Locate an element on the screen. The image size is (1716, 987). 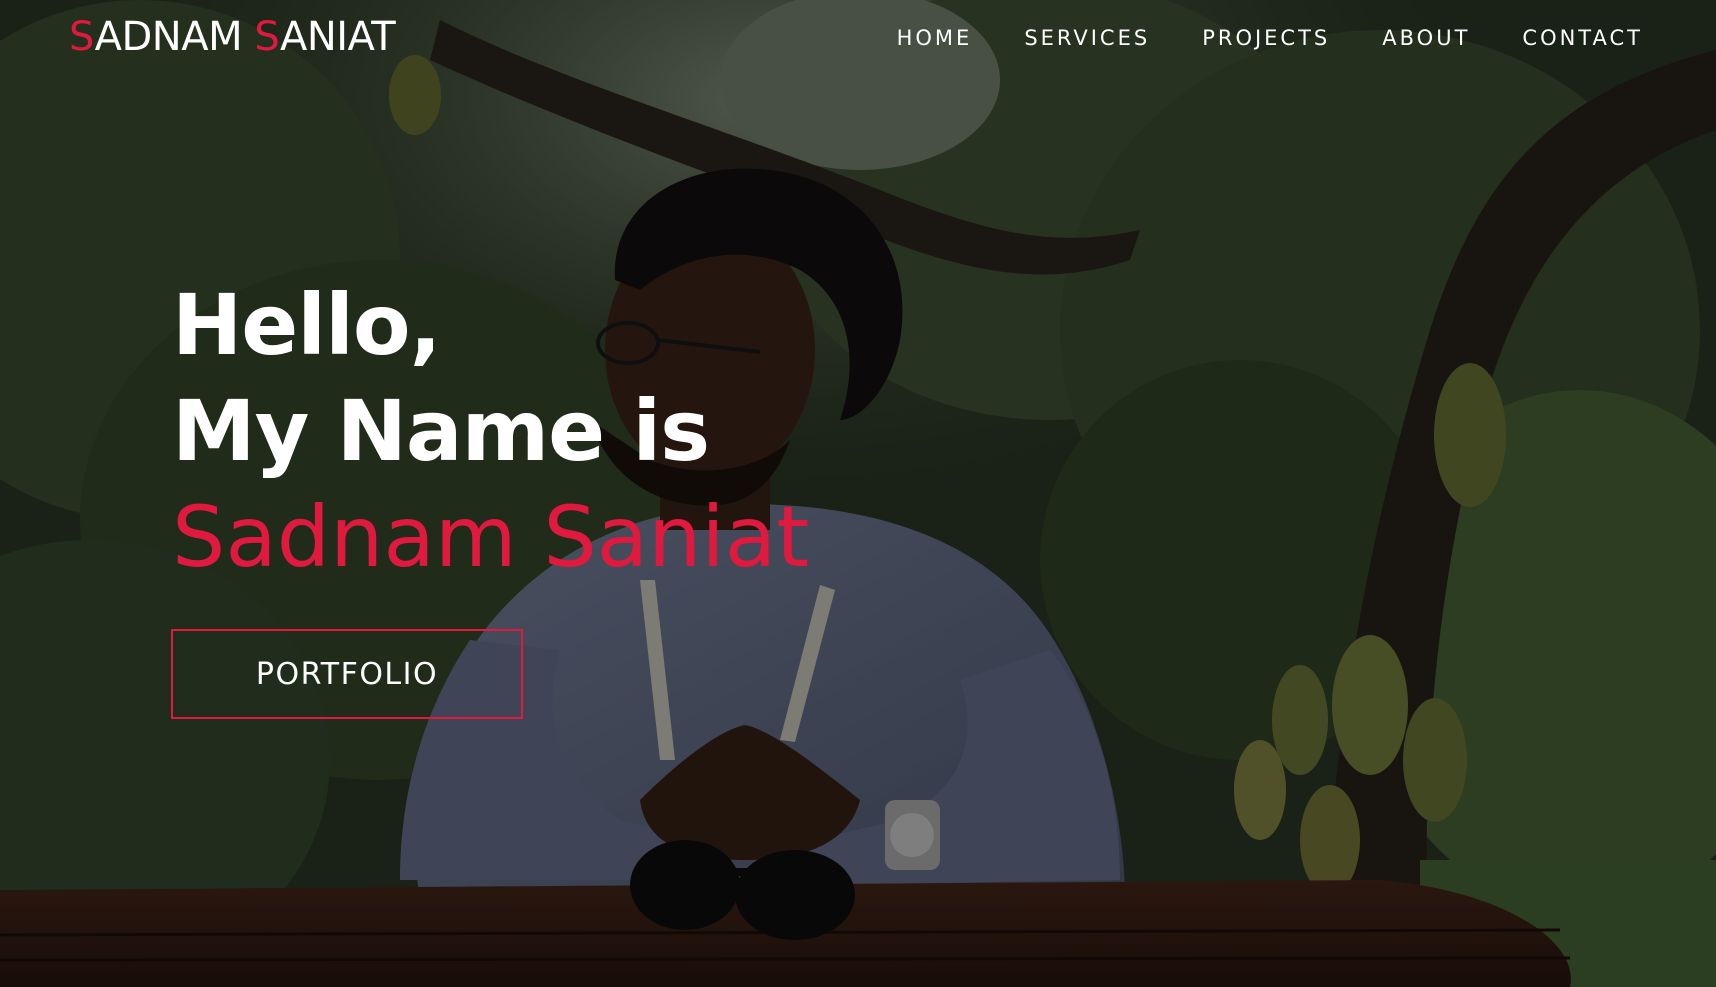
hero-name: Sadnam Saniat is located at coordinates (491, 537).